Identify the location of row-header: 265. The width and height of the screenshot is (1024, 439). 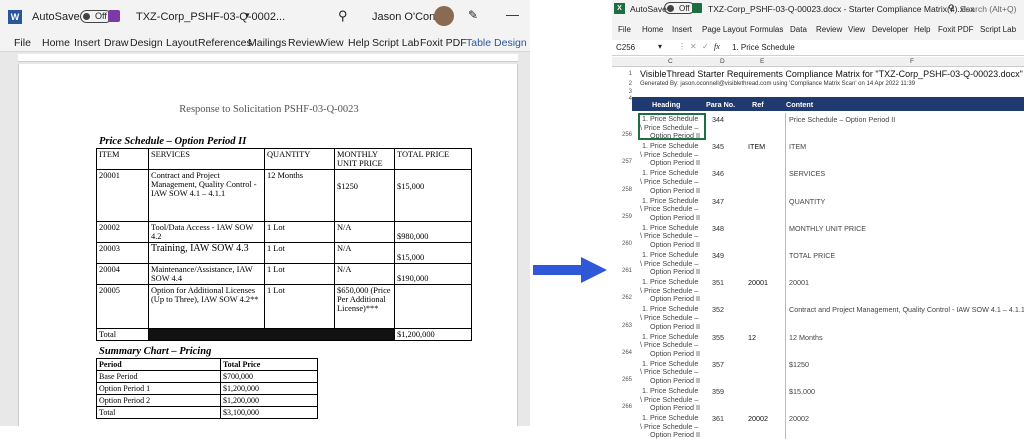
(622, 380).